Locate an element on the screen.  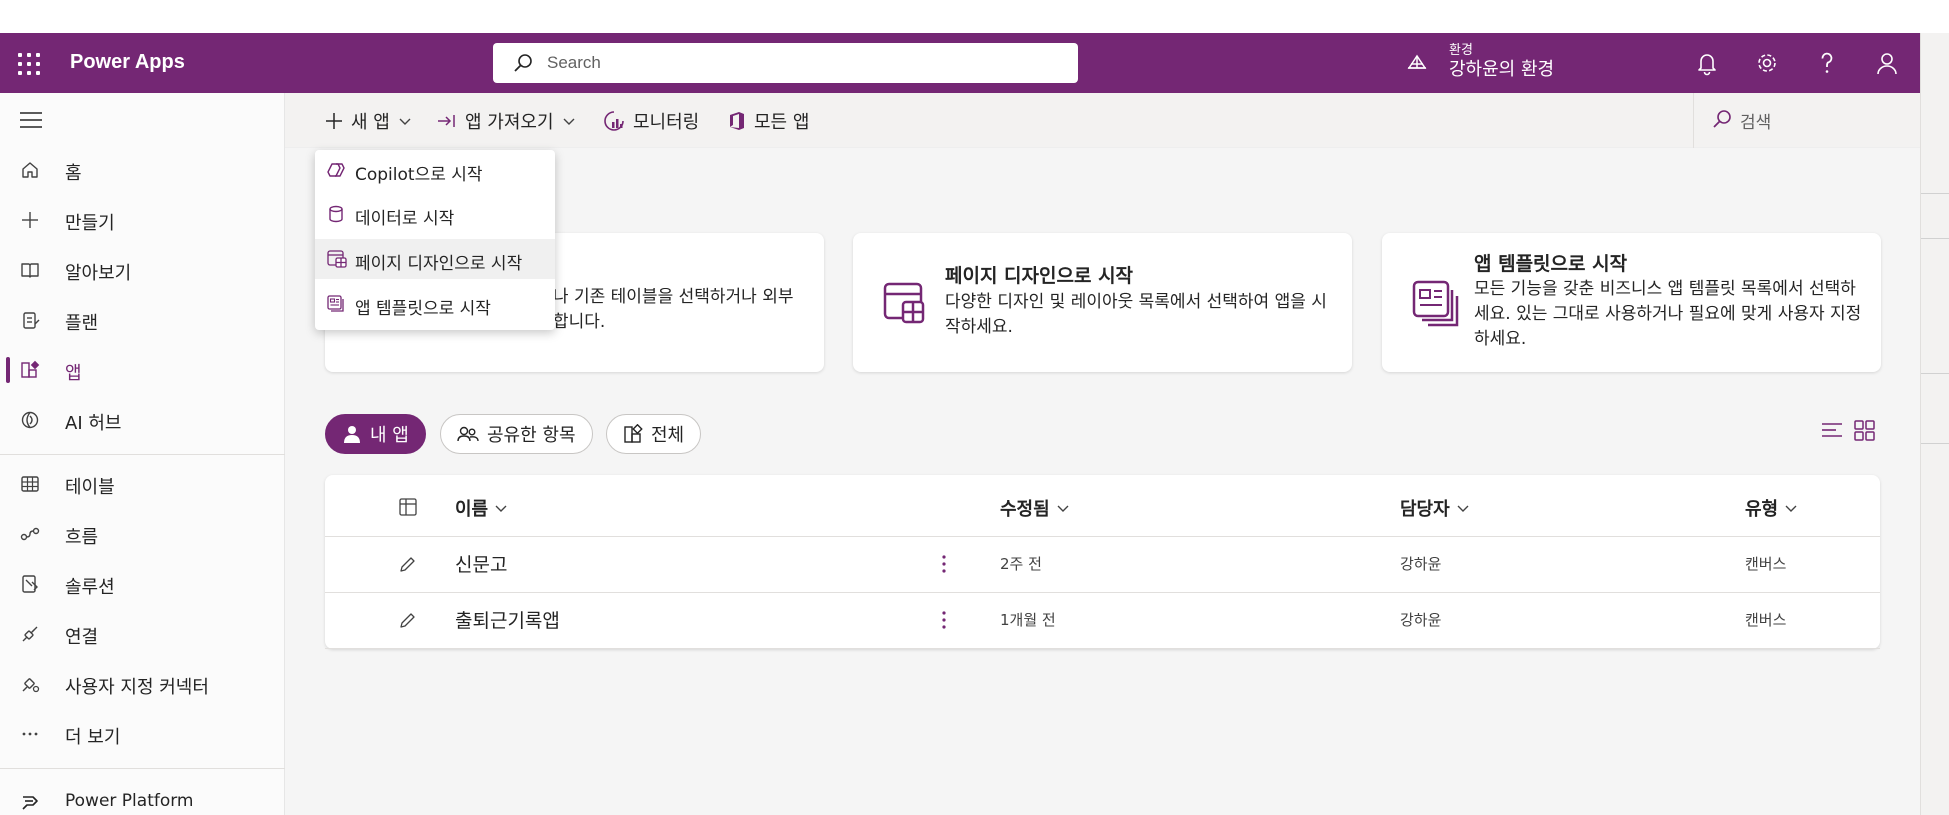
active-indicator is located at coordinates (8, 370).